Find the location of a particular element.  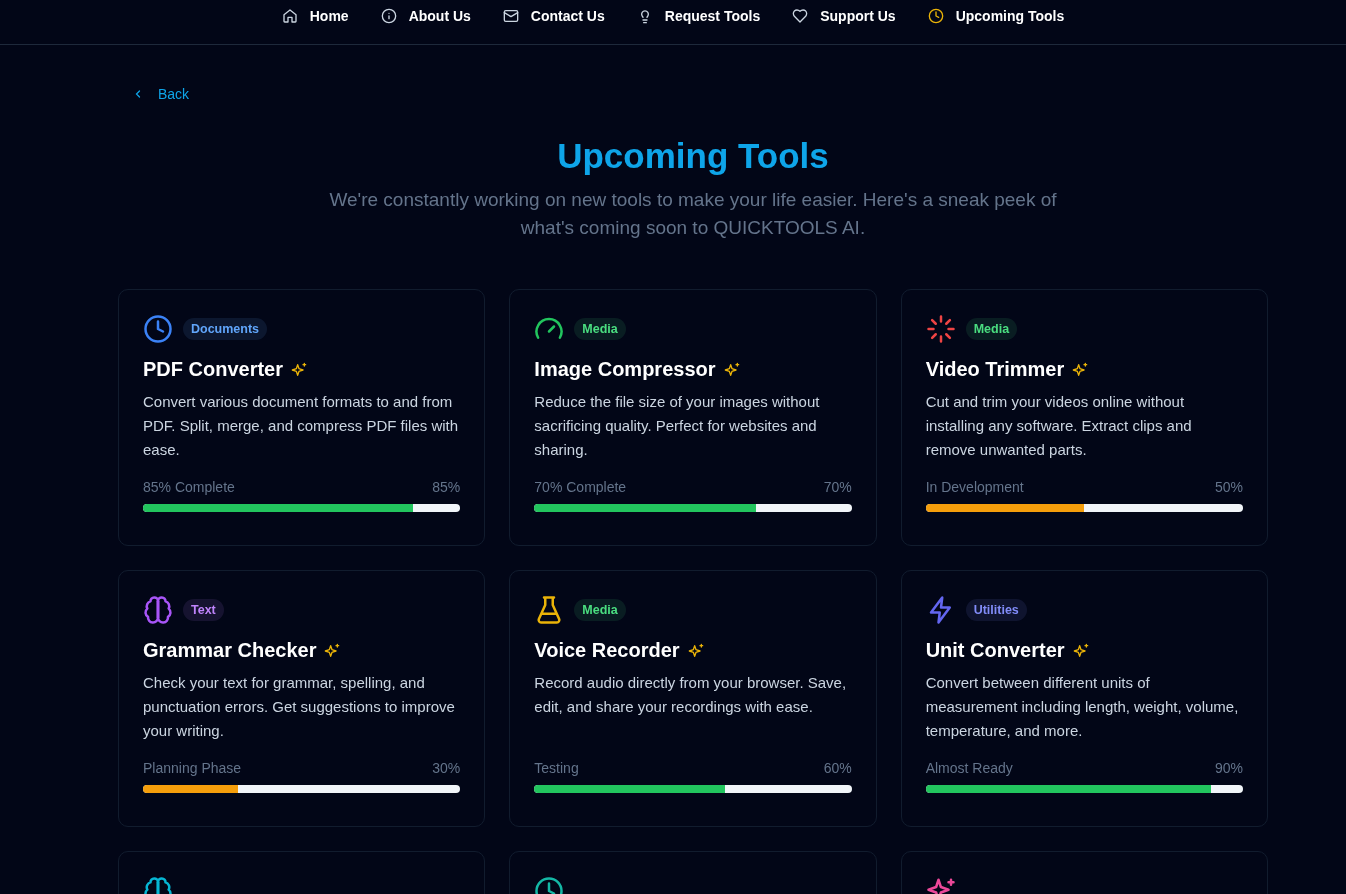

tool-name: Grammar Checker is located at coordinates (230, 650).